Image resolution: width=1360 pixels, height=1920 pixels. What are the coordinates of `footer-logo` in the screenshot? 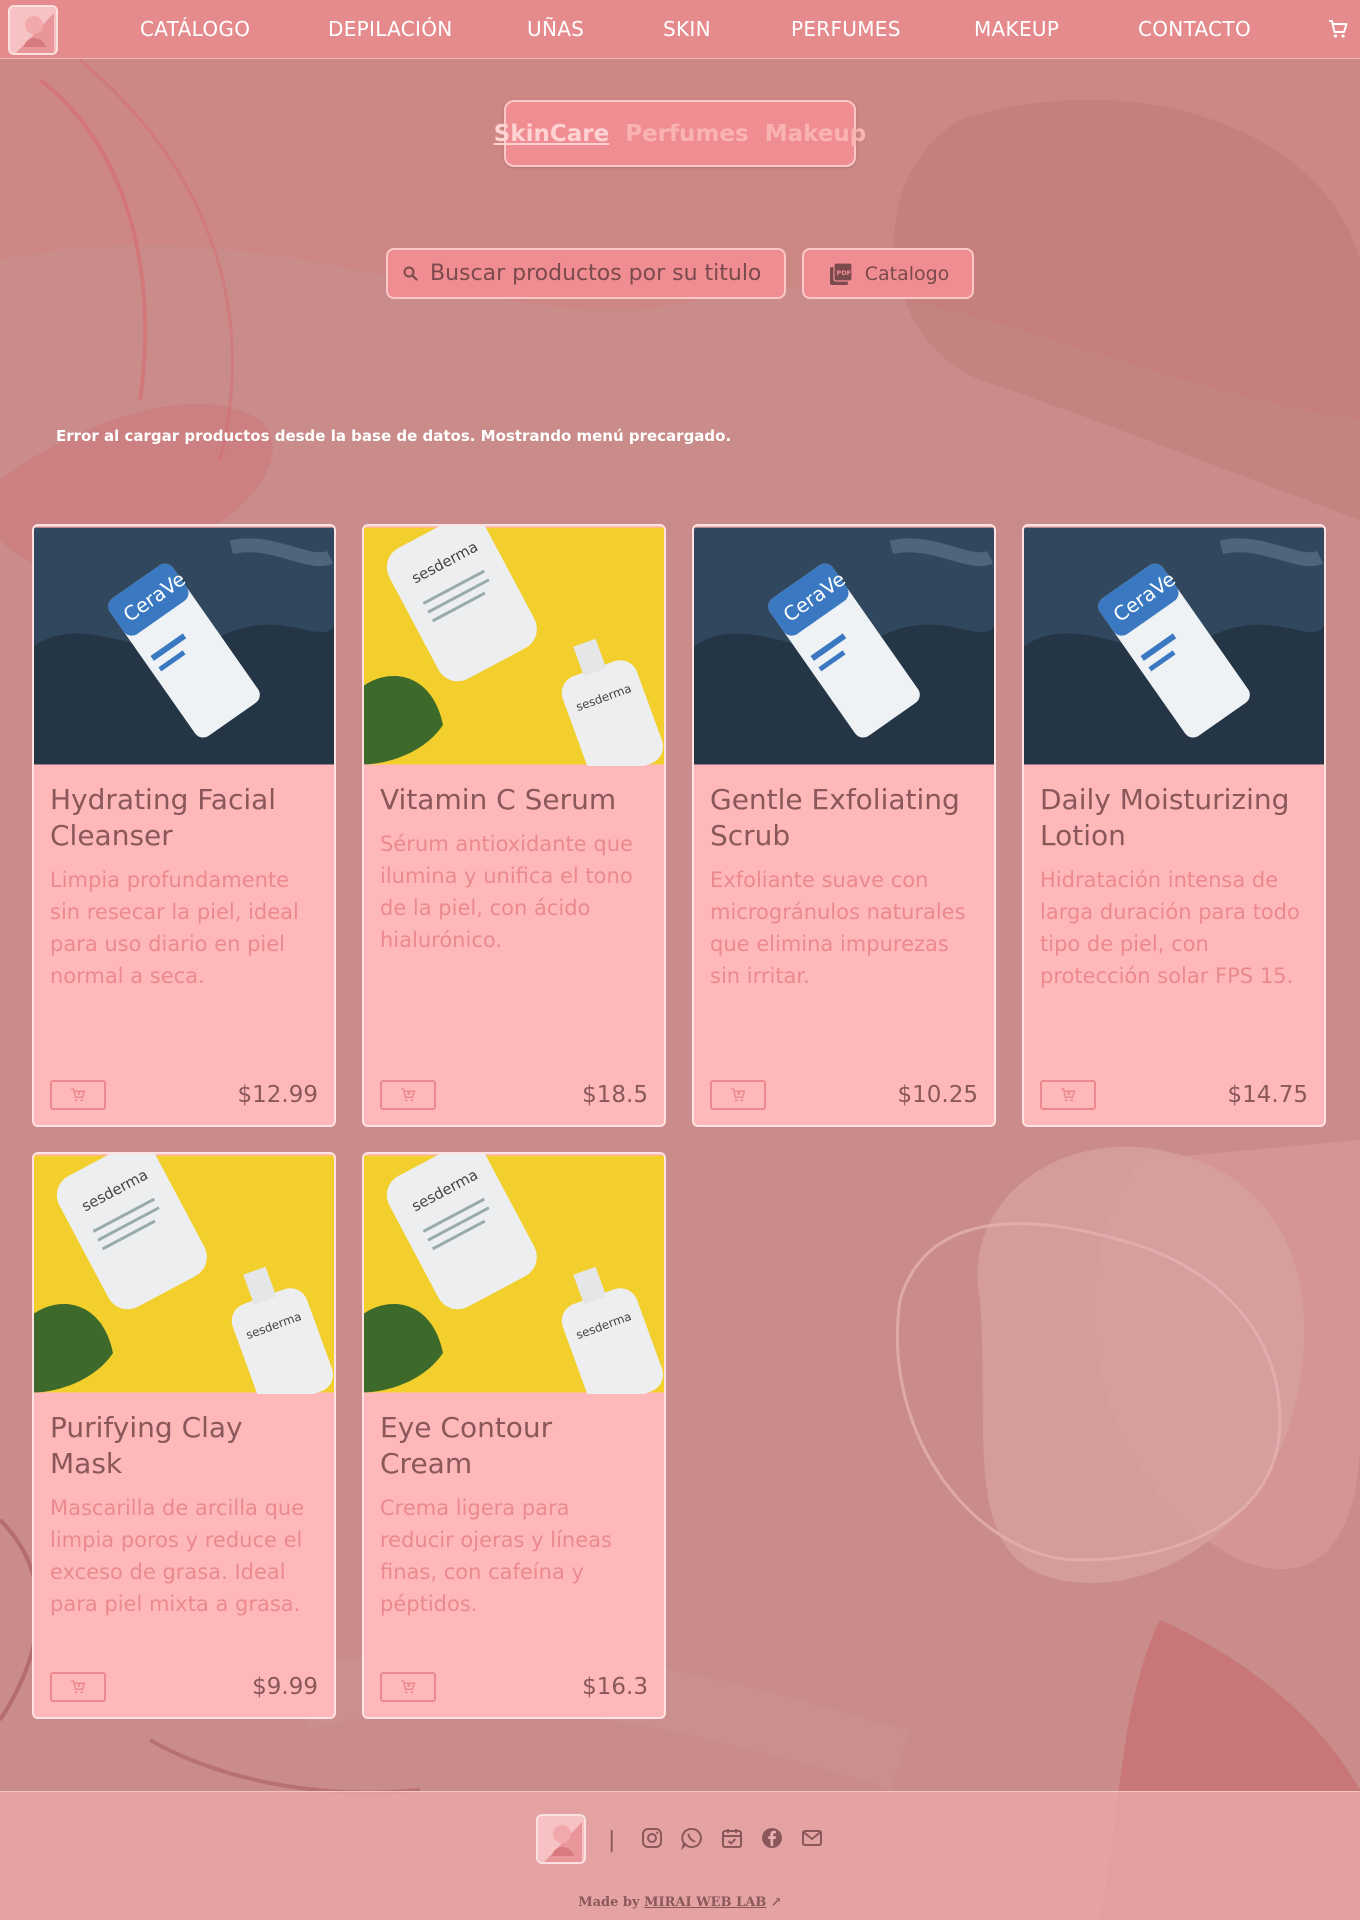 It's located at (561, 1839).